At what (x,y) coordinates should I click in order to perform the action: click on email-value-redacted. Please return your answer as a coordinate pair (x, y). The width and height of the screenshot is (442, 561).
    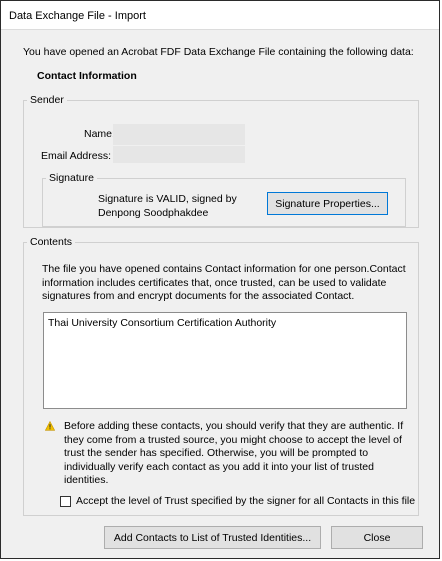
    Looking at the image, I should click on (179, 154).